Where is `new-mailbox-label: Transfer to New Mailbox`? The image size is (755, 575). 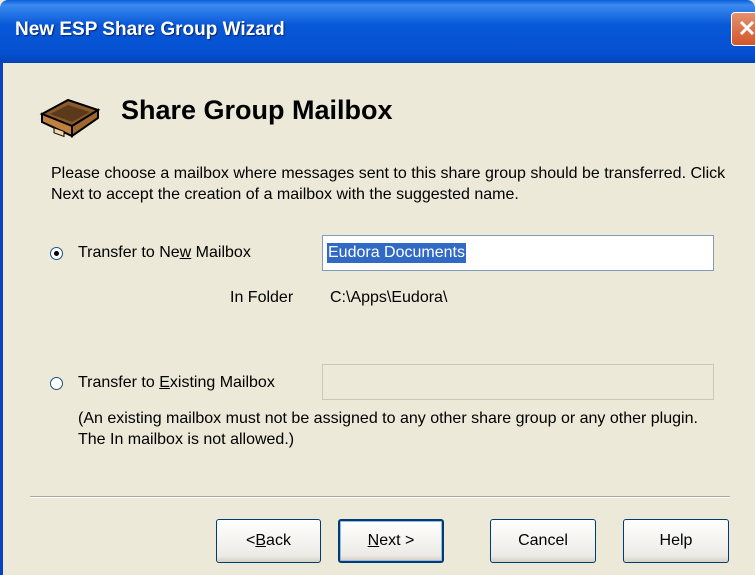
new-mailbox-label: Transfer to New Mailbox is located at coordinates (164, 252).